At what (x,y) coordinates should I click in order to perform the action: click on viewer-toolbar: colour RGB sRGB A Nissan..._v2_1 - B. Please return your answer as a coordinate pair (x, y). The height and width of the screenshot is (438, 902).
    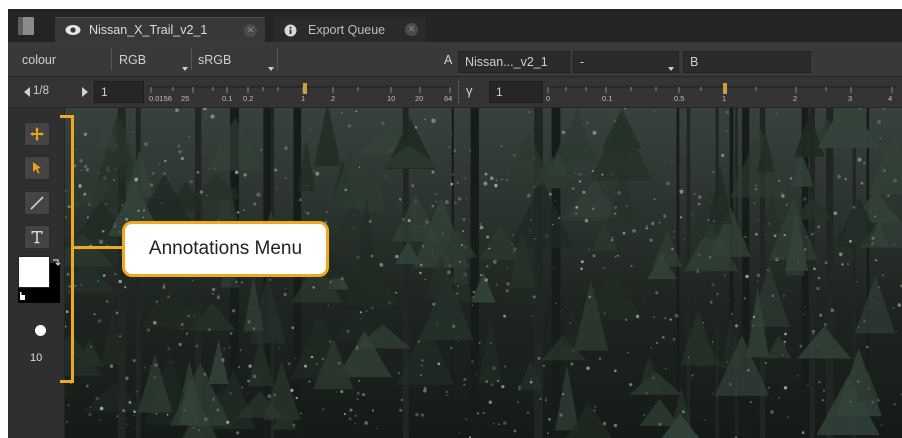
    Looking at the image, I should click on (455, 59).